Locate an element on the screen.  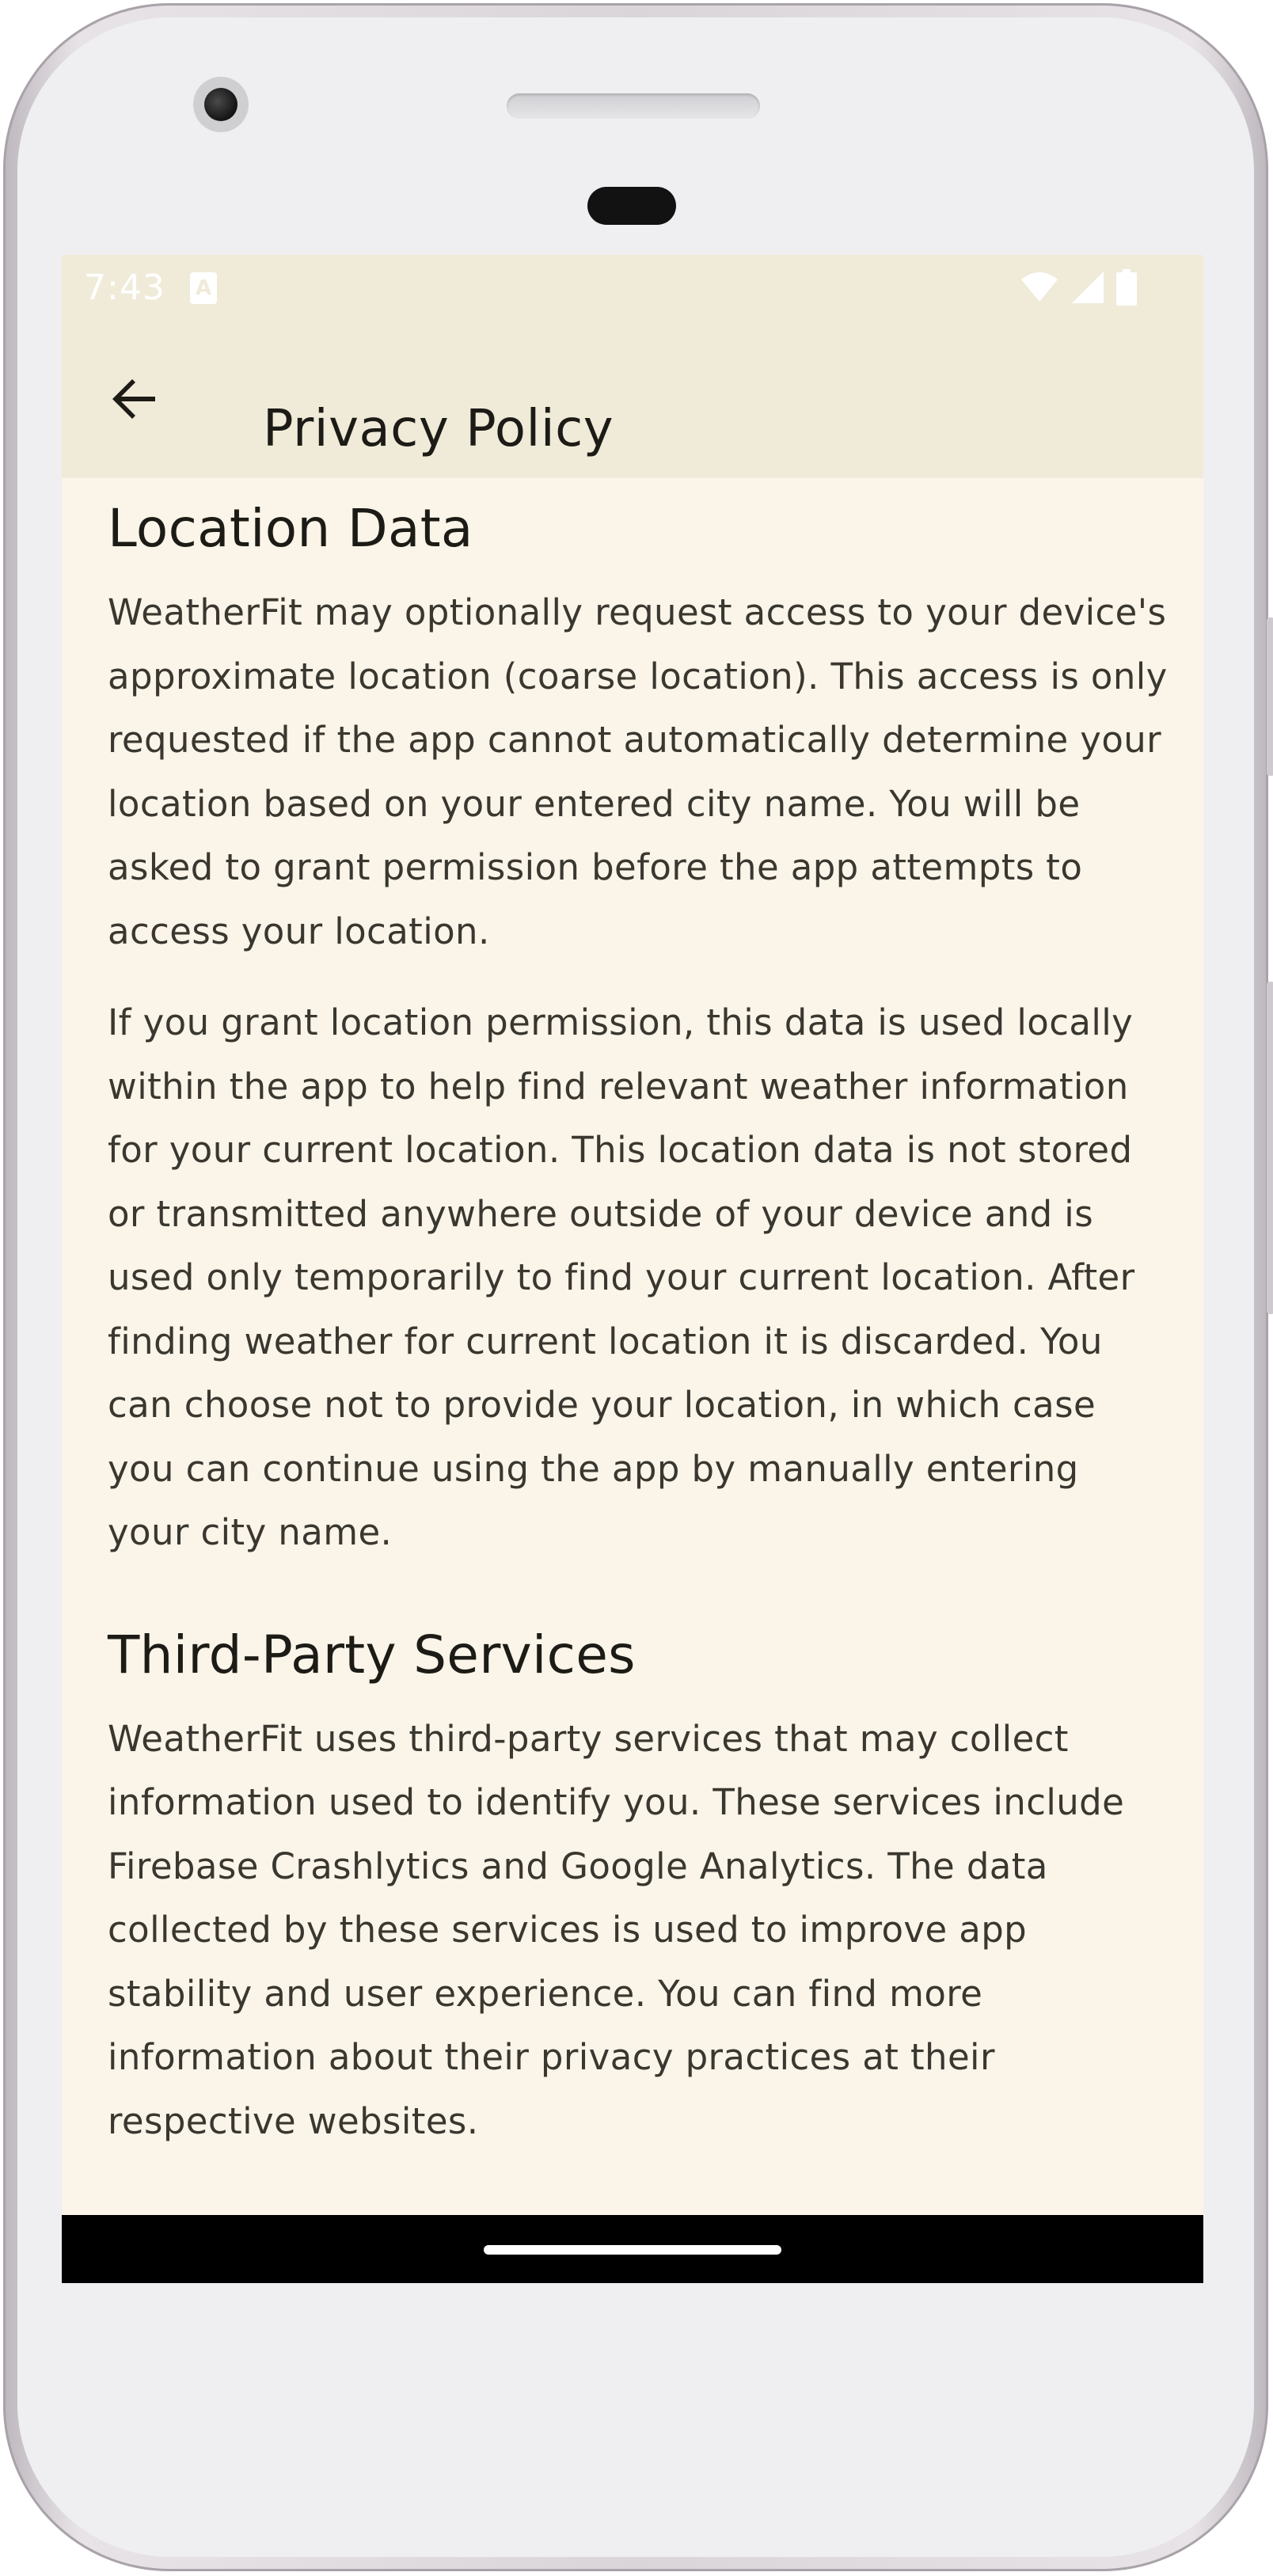
system-nav-bar is located at coordinates (632, 2249).